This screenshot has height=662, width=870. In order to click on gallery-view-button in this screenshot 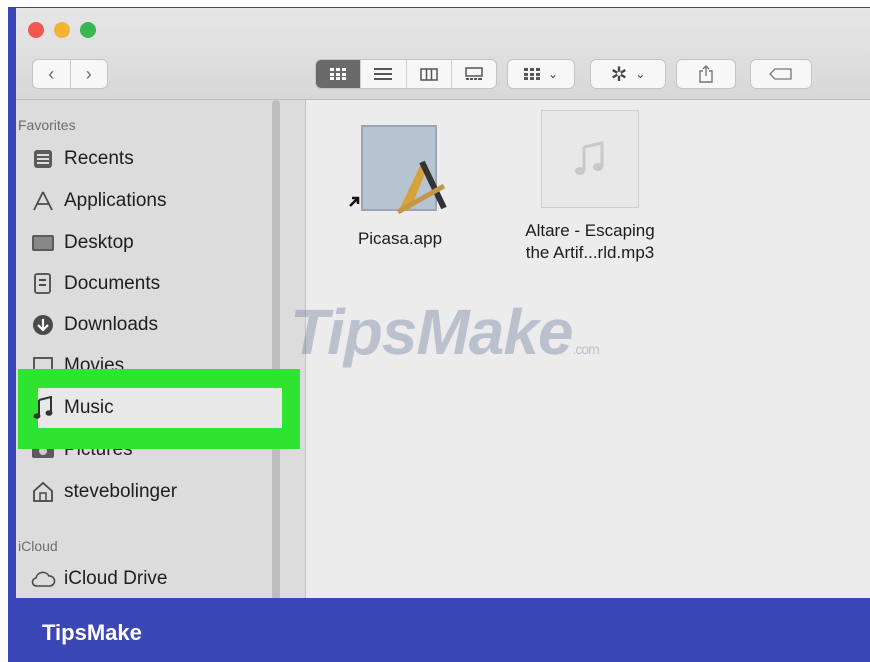, I will do `click(474, 74)`.